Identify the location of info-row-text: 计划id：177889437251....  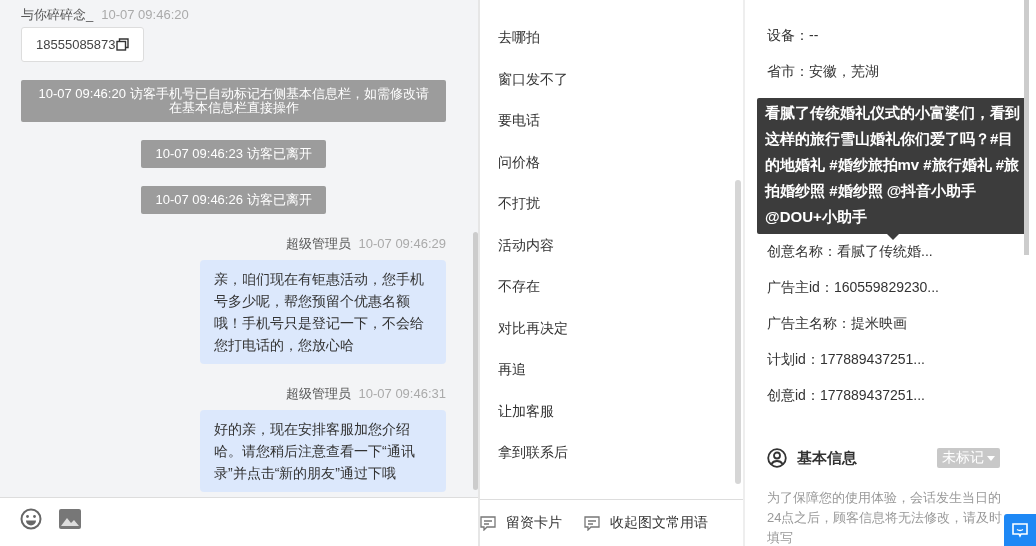
(846, 359).